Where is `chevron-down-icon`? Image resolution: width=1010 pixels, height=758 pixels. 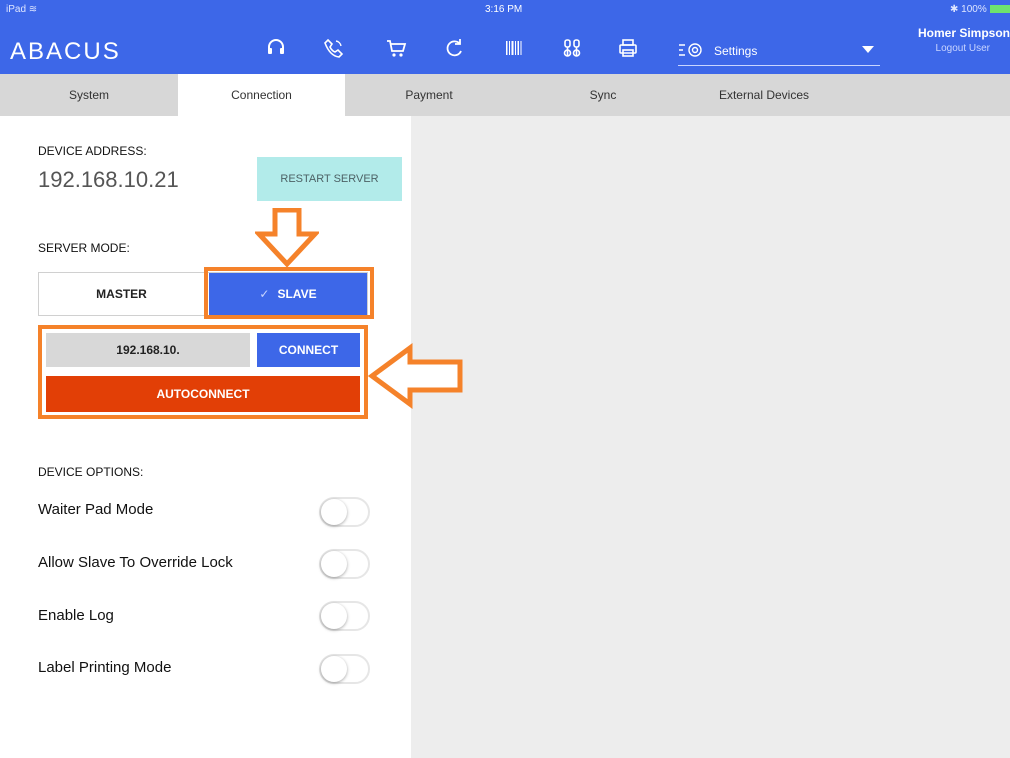
chevron-down-icon is located at coordinates (868, 49).